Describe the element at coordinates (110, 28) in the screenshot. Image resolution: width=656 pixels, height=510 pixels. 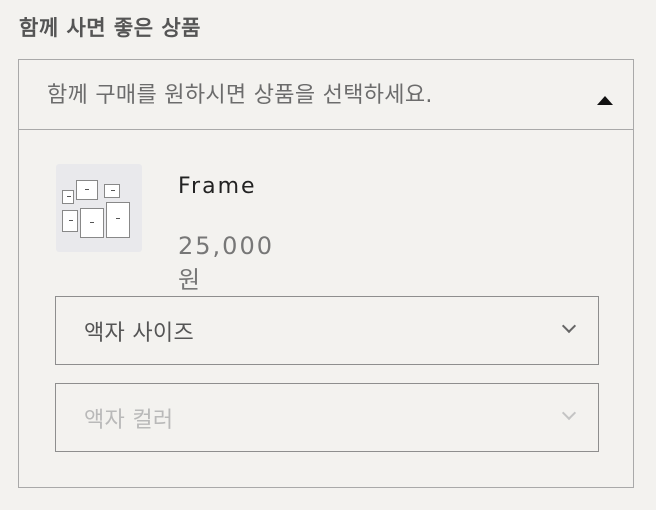
I see `section-title: 함께 사면 좋은 상품` at that location.